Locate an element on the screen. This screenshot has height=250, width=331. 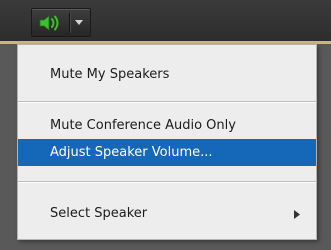
menu-item-label: Mute My Speakers is located at coordinates (110, 74).